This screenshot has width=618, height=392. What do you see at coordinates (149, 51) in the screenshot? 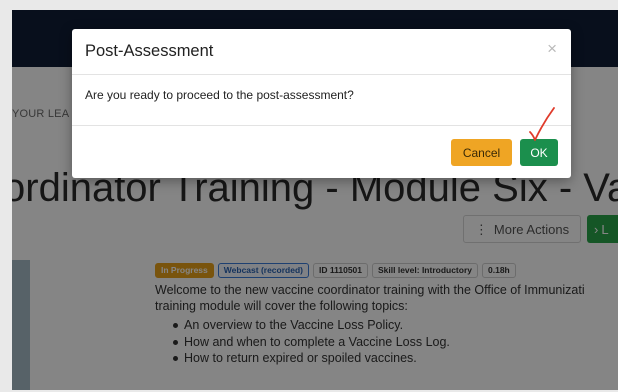
I see `dialog-title: Post-Assessment` at bounding box center [149, 51].